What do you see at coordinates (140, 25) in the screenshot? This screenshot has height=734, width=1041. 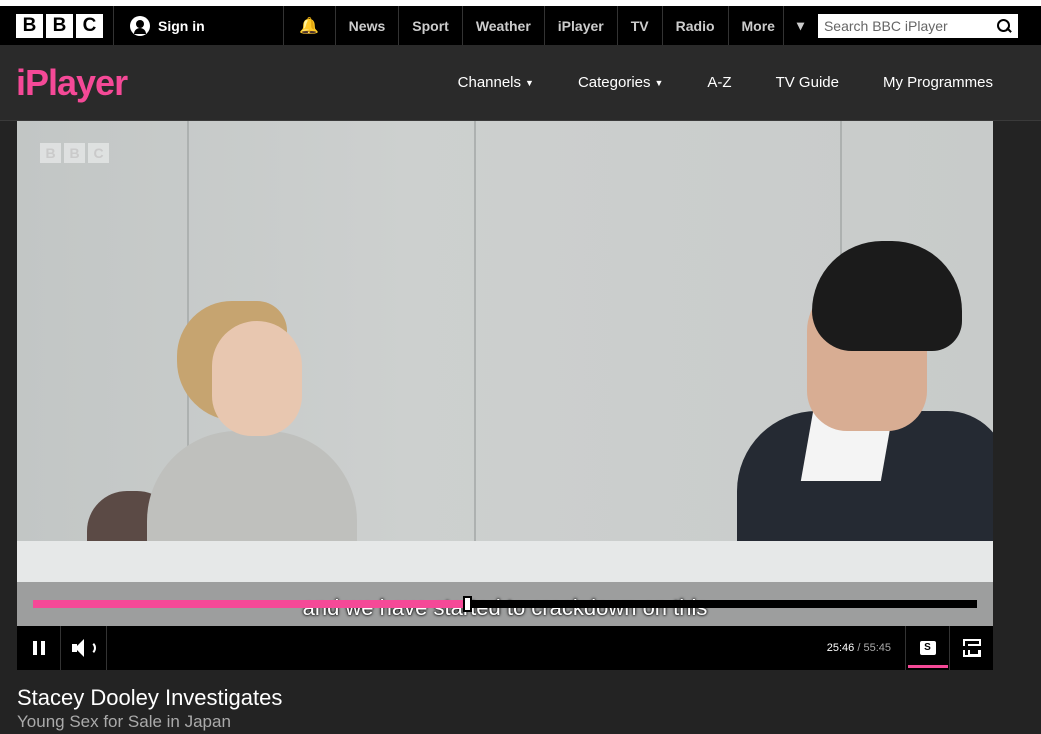 I see `user-icon` at bounding box center [140, 25].